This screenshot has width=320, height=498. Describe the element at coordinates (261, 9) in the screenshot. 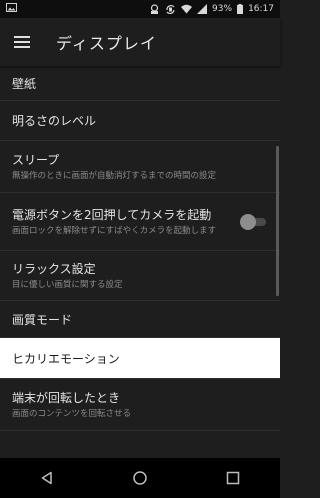

I see `clock: 16:17` at that location.